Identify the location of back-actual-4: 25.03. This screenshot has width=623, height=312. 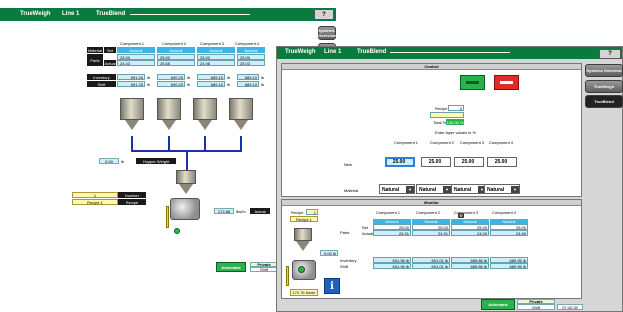
(251, 63).